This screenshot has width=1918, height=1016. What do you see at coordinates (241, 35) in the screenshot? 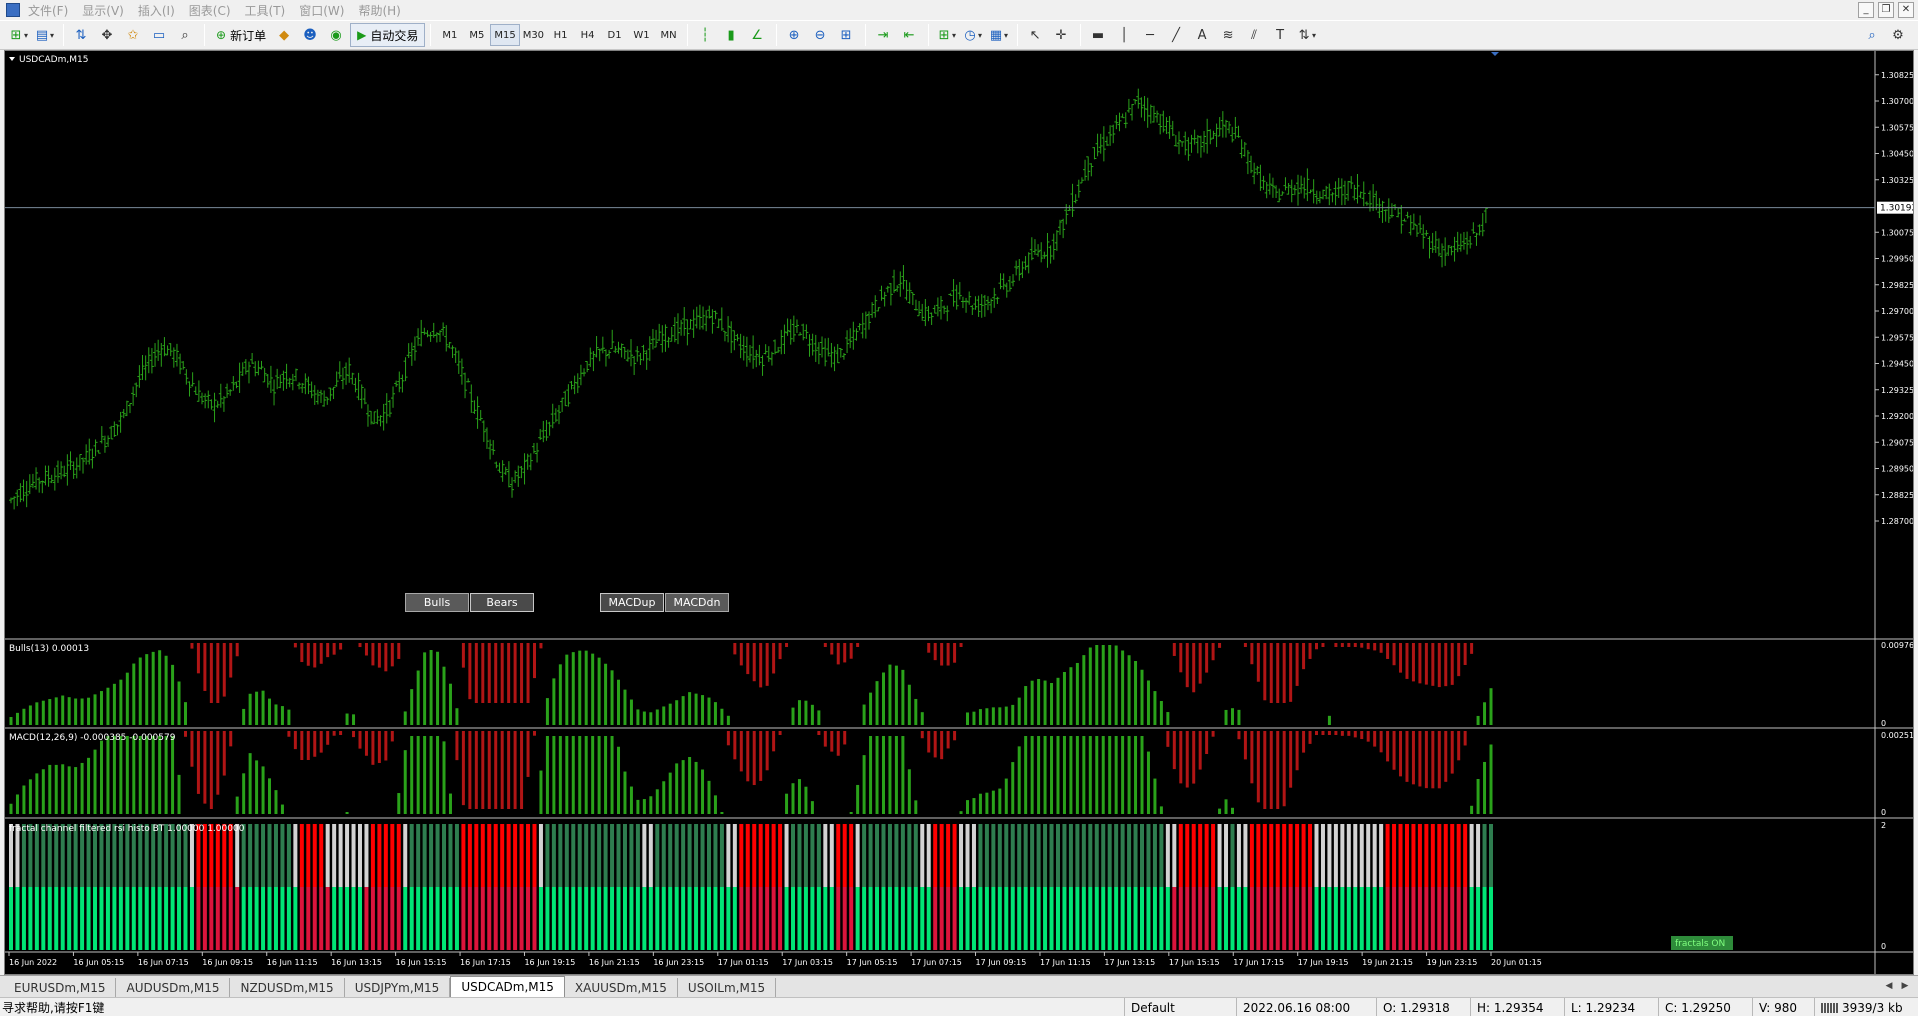
I see `new-order-button: ⊕ 新订单` at bounding box center [241, 35].